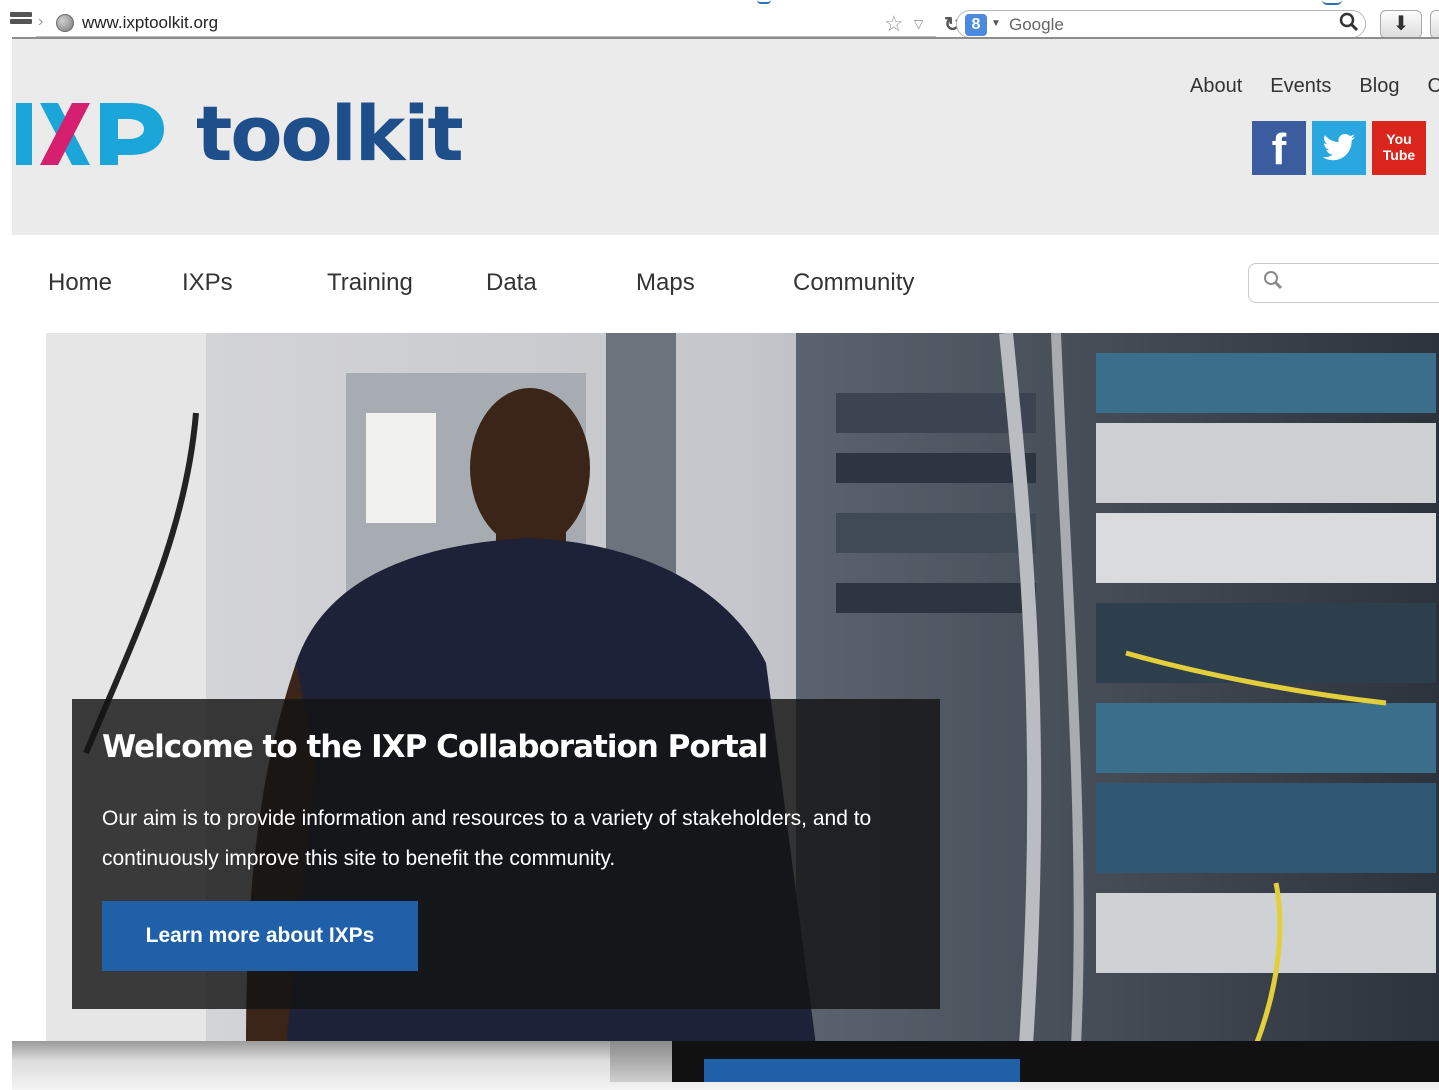 The height and width of the screenshot is (1090, 1439). I want to click on downloads-button: ⬇, so click(1401, 24).